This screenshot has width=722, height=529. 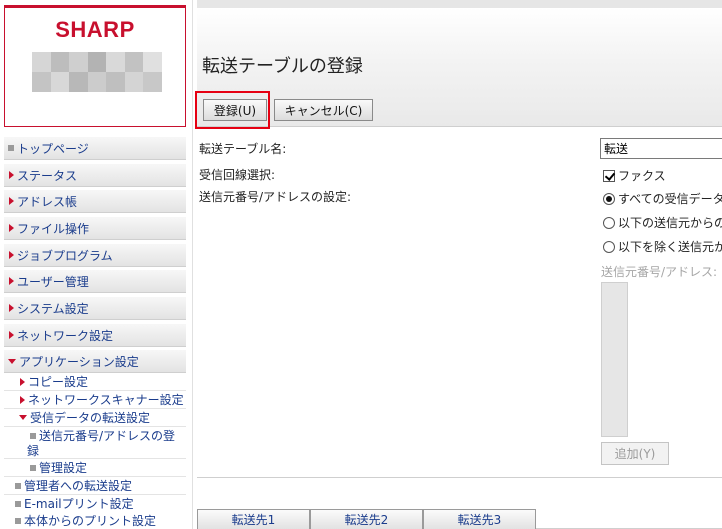 What do you see at coordinates (63, 468) in the screenshot?
I see `sidebar-item-label: 管理設定` at bounding box center [63, 468].